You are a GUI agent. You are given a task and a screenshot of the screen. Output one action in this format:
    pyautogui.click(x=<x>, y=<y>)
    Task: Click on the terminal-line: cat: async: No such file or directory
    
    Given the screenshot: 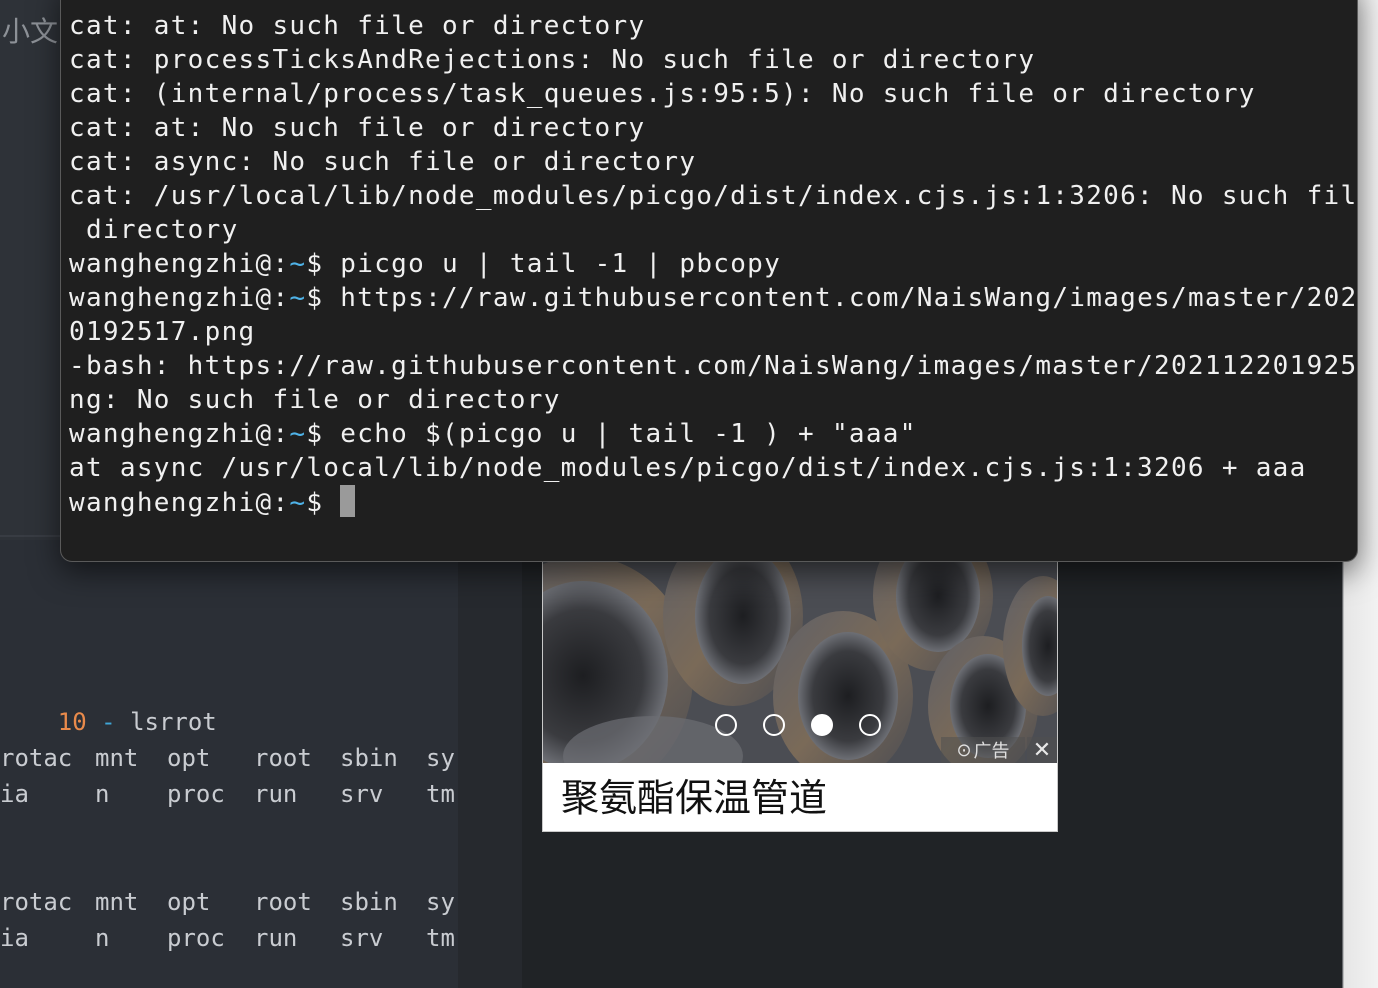 What is the action you would take?
    pyautogui.click(x=383, y=162)
    